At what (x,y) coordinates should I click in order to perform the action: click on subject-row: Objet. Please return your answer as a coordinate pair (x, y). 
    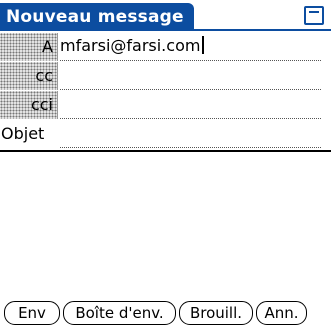
    Looking at the image, I should click on (165, 134).